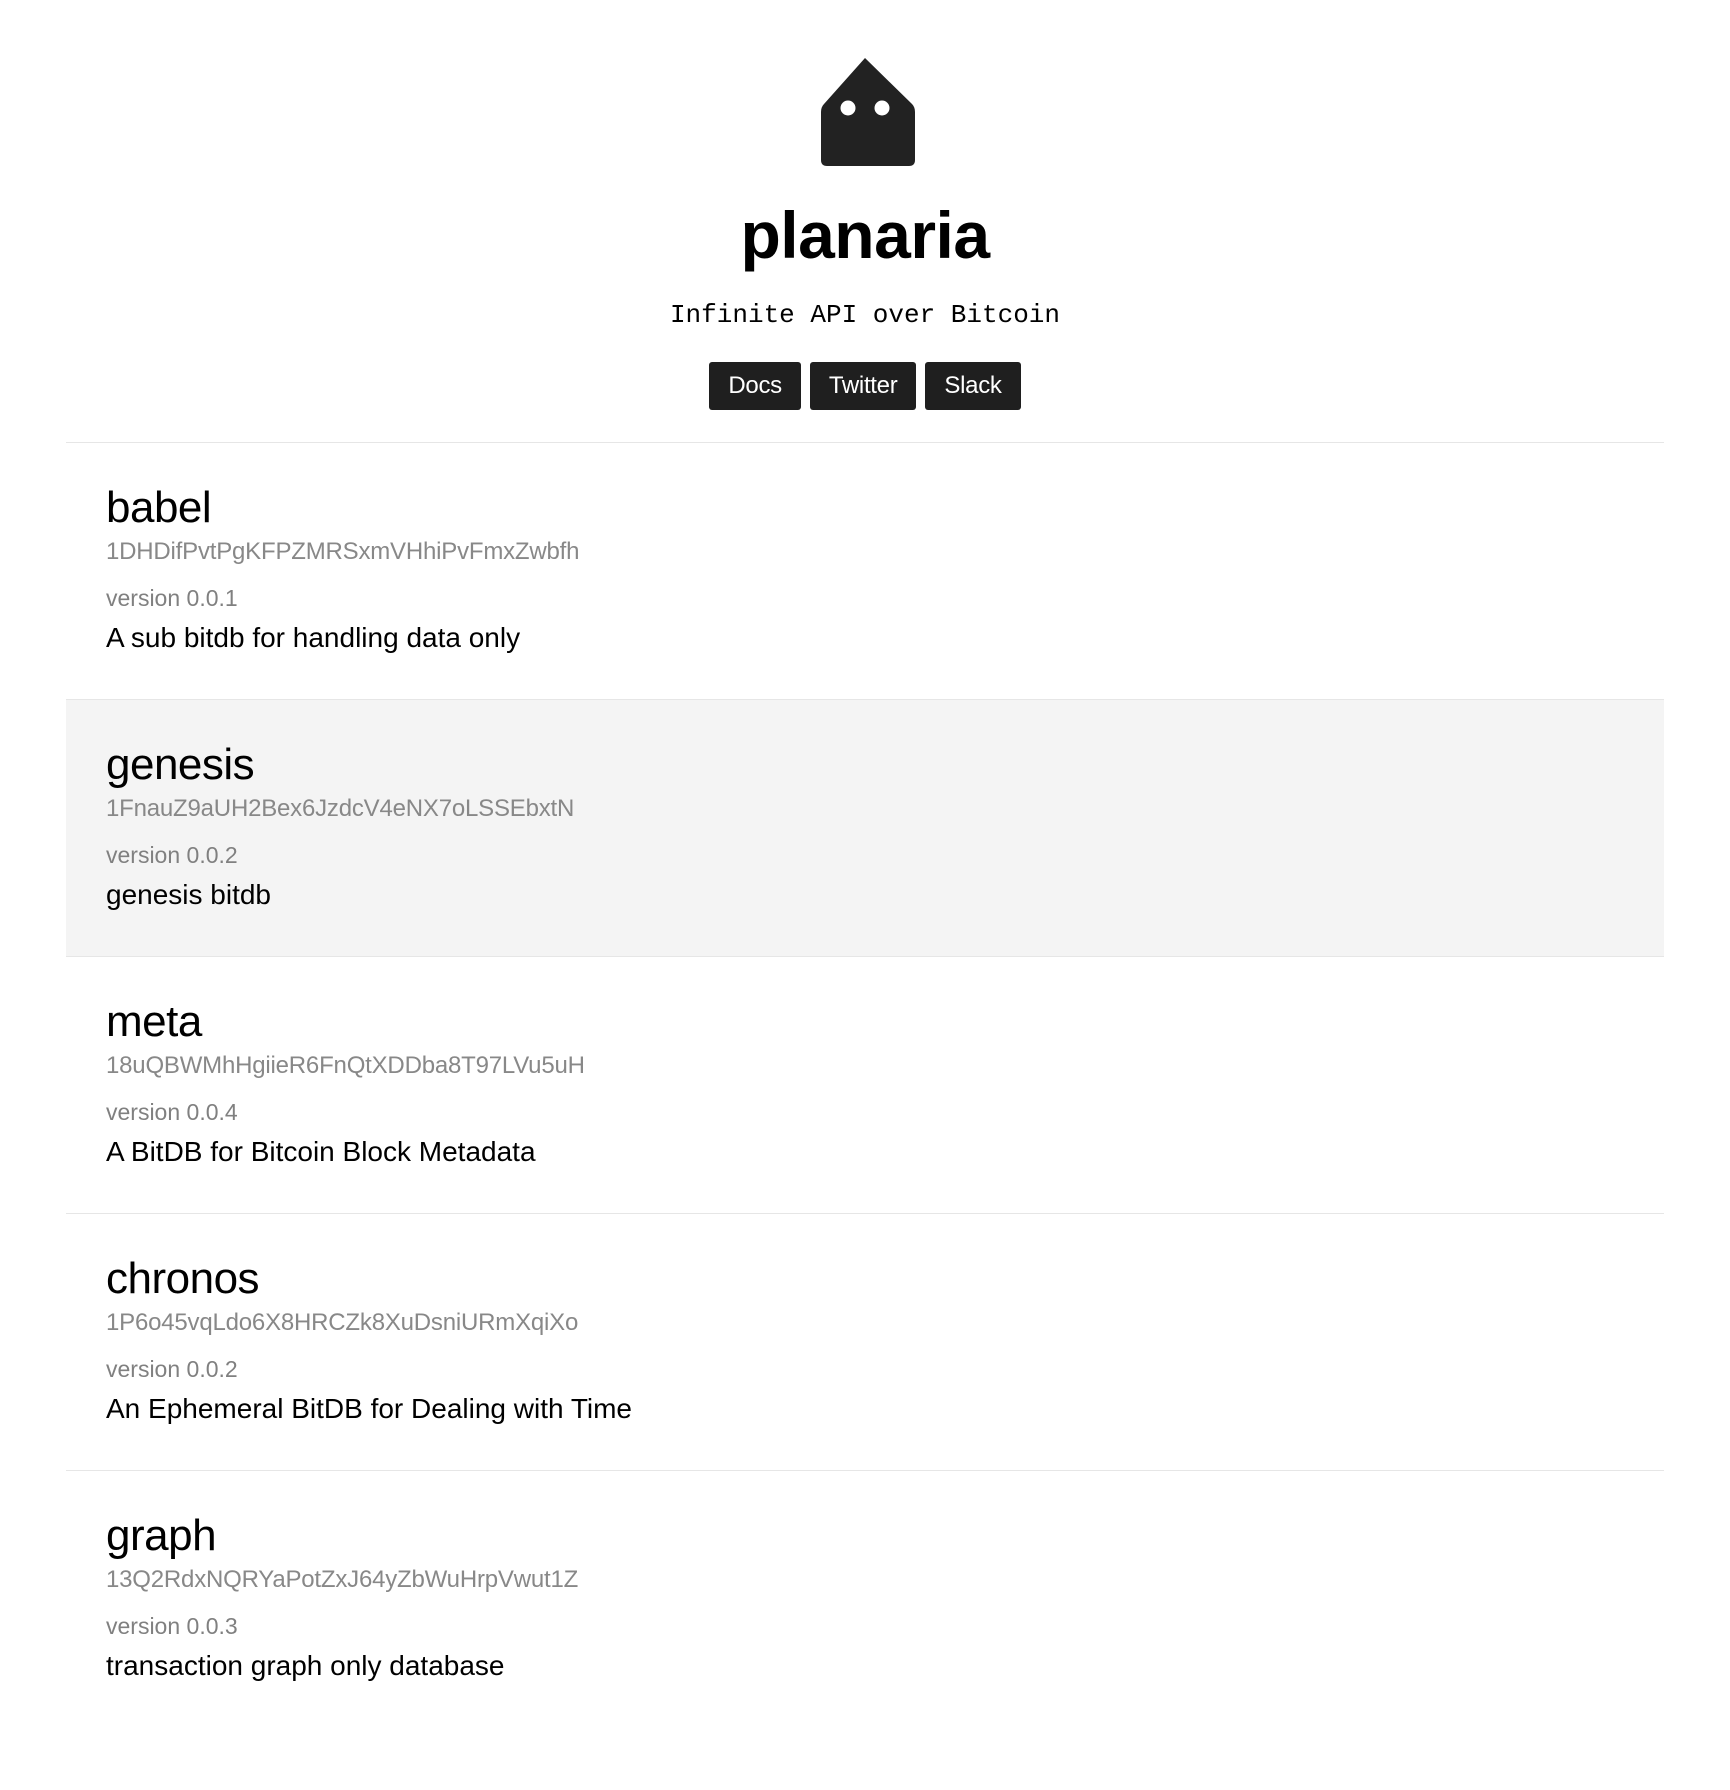 The width and height of the screenshot is (1730, 1790). What do you see at coordinates (342, 1322) in the screenshot?
I see `item-address: 1P6o45vqLdo6X8HRCZk8XuDsniURmXqiXo` at bounding box center [342, 1322].